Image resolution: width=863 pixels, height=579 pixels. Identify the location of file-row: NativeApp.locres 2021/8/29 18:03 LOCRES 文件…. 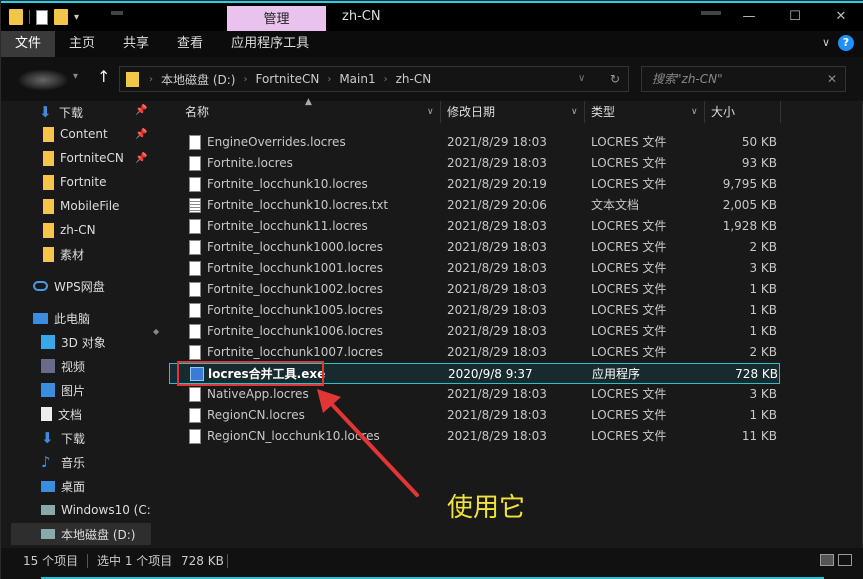
(474, 394).